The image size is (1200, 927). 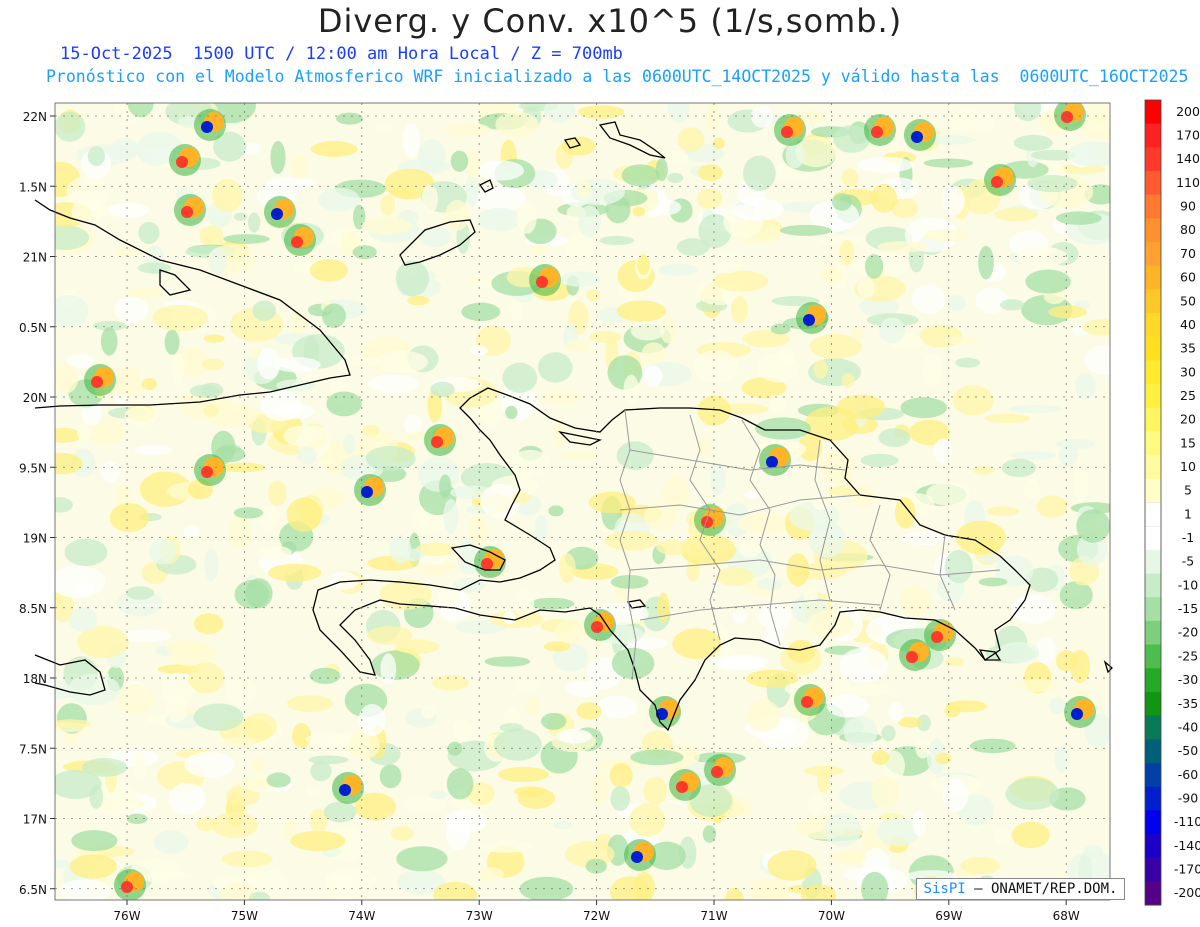 I want to click on lat-label-11: 6.5N, so click(x=33, y=890).